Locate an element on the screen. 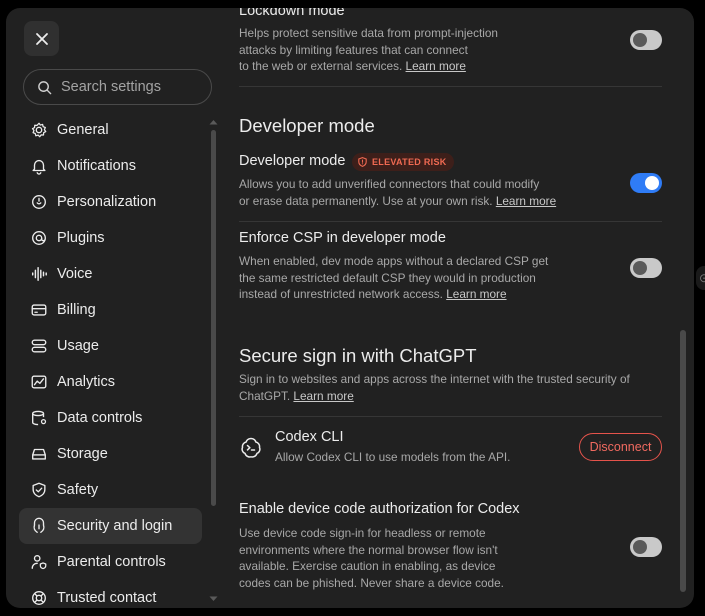  sidebar-item-safety: Safety is located at coordinates (110, 490).